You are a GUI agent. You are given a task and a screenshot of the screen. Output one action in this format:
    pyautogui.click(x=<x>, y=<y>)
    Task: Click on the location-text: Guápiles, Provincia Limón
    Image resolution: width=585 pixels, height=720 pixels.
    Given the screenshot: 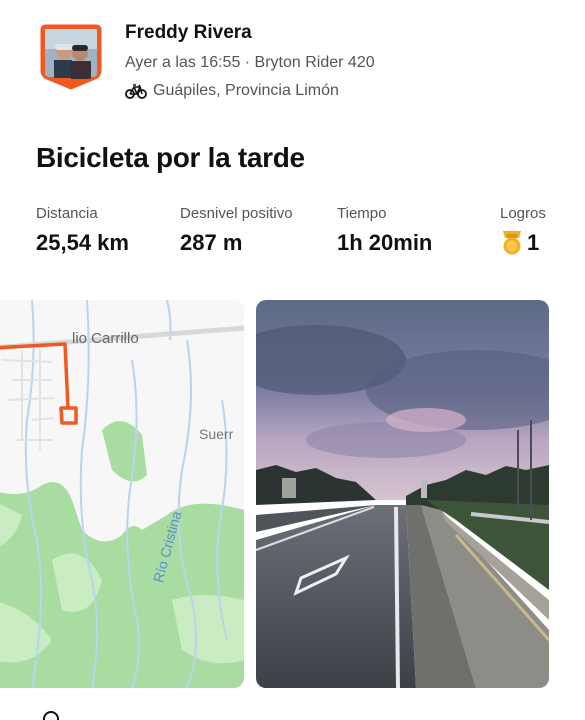 What is the action you would take?
    pyautogui.click(x=246, y=90)
    